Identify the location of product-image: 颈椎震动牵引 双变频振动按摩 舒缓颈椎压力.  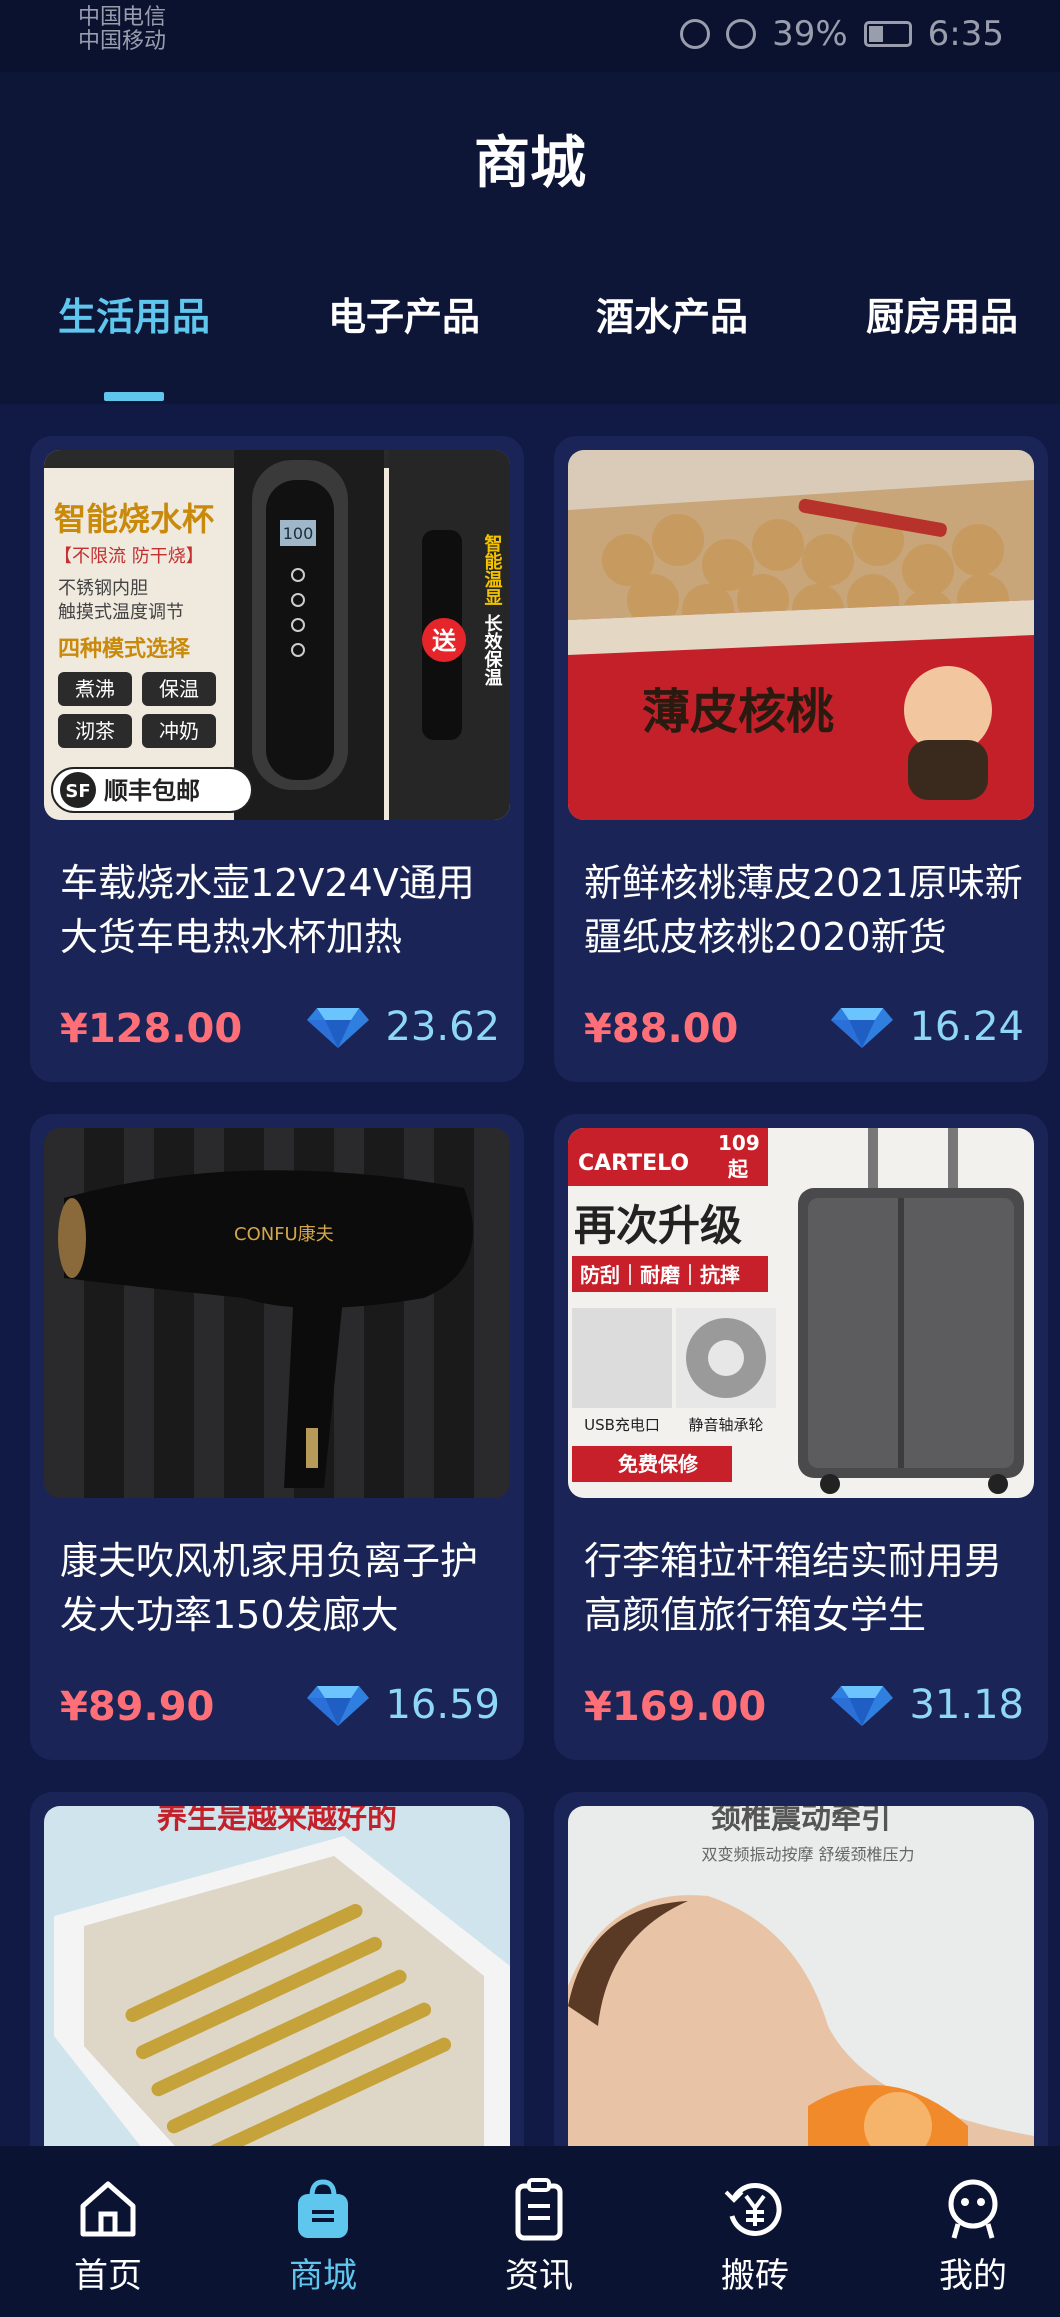
(801, 1991).